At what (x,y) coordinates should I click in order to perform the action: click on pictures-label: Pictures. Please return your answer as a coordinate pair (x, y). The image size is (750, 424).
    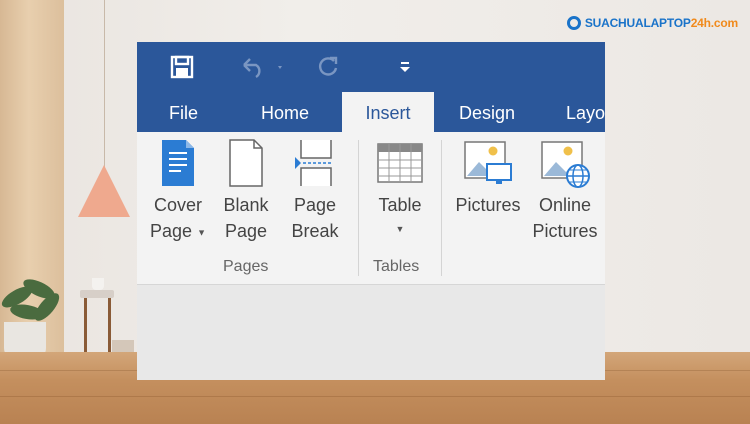
    Looking at the image, I should click on (488, 205).